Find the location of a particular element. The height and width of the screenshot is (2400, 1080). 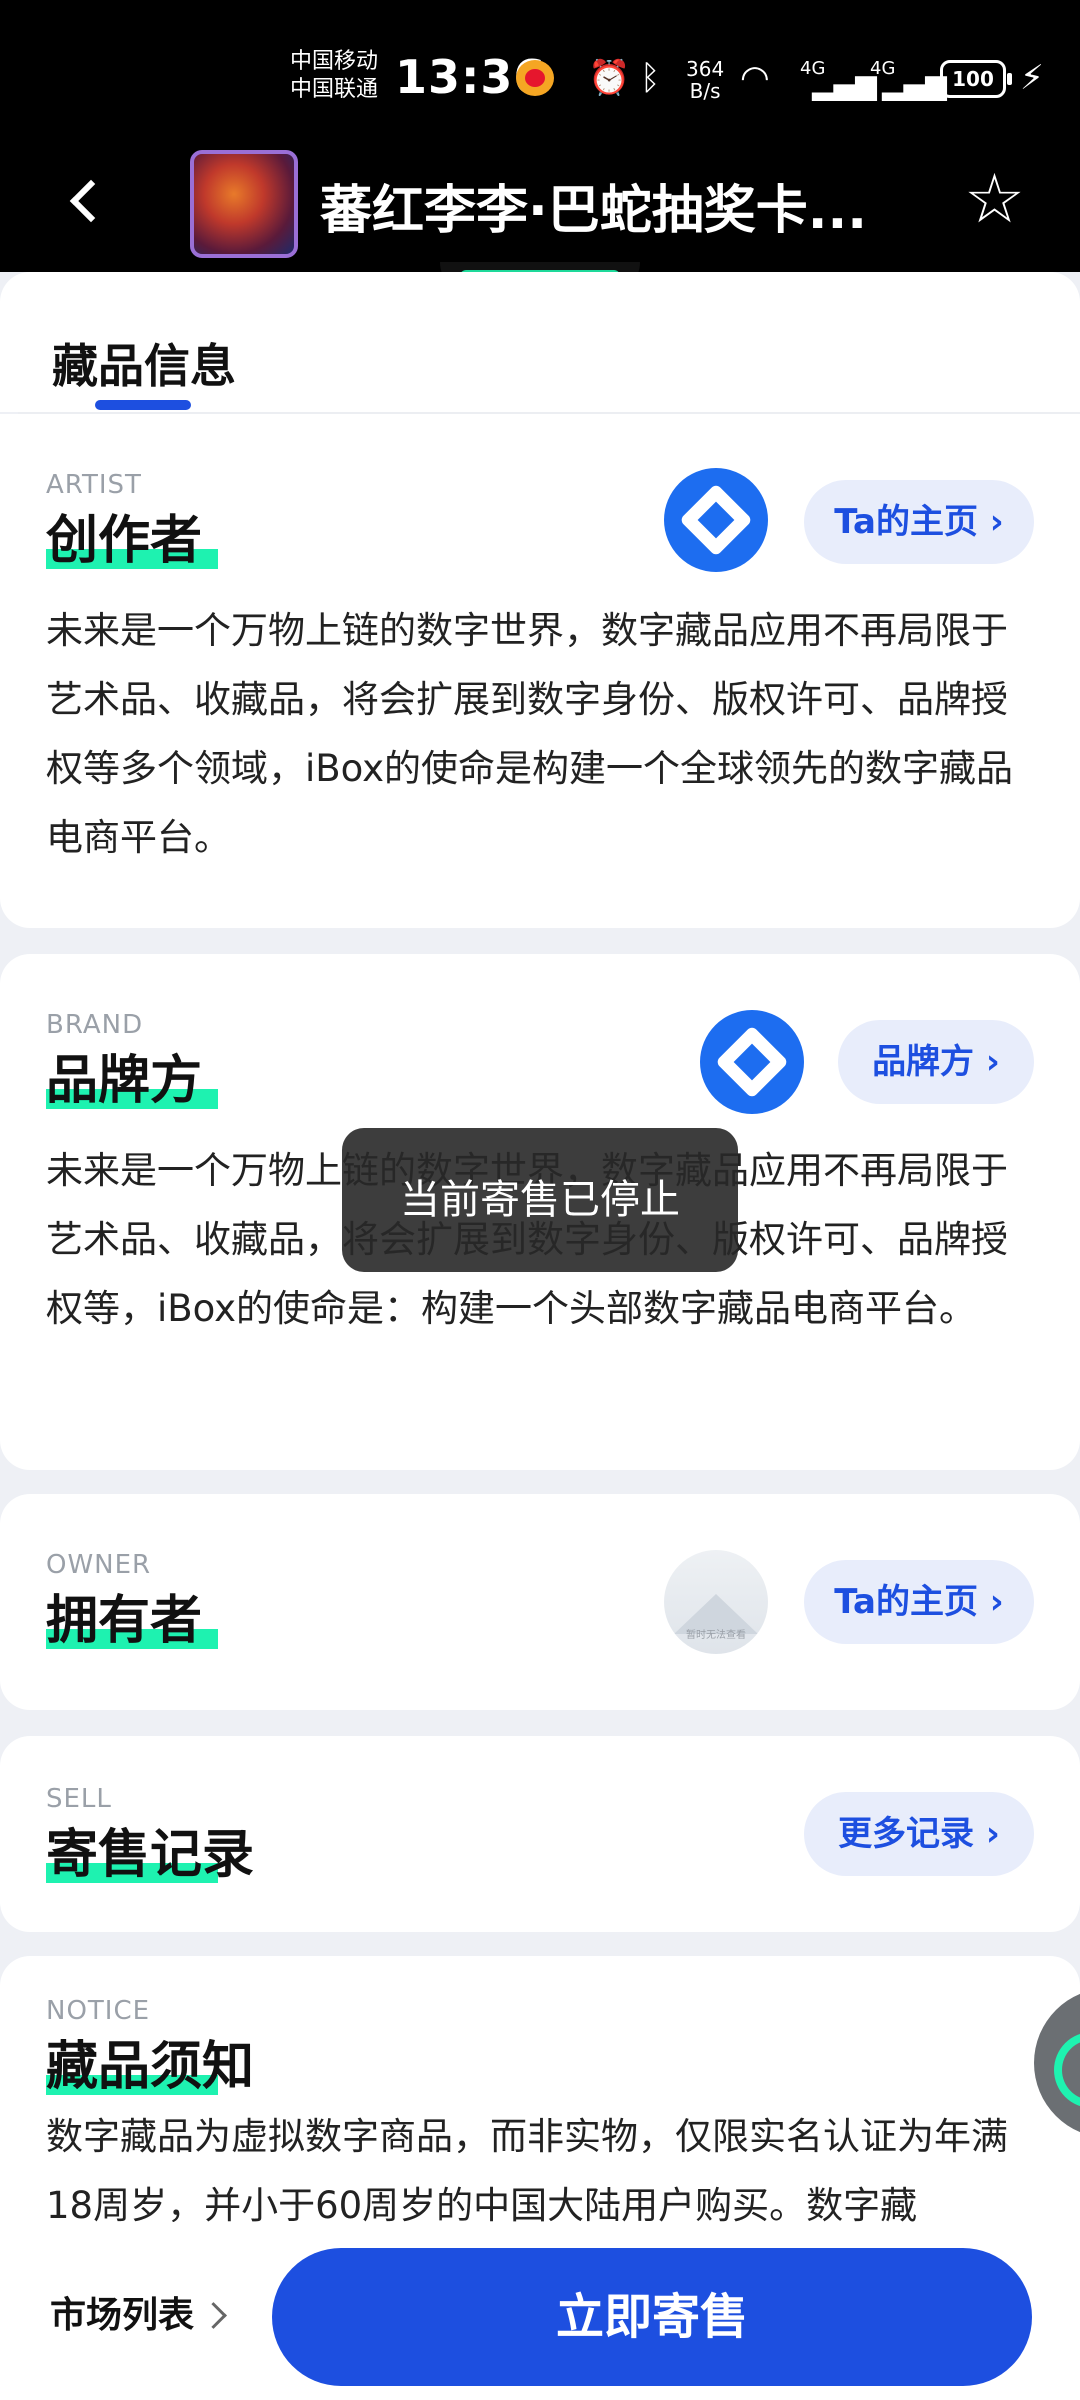

carrier-2: 中国联通 is located at coordinates (334, 89).